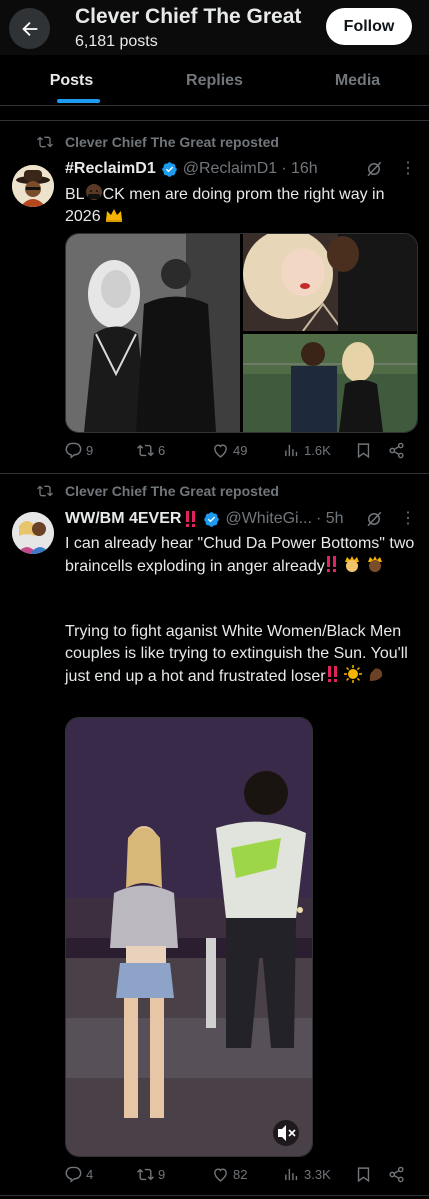  I want to click on reply-button: 4, so click(79, 1174).